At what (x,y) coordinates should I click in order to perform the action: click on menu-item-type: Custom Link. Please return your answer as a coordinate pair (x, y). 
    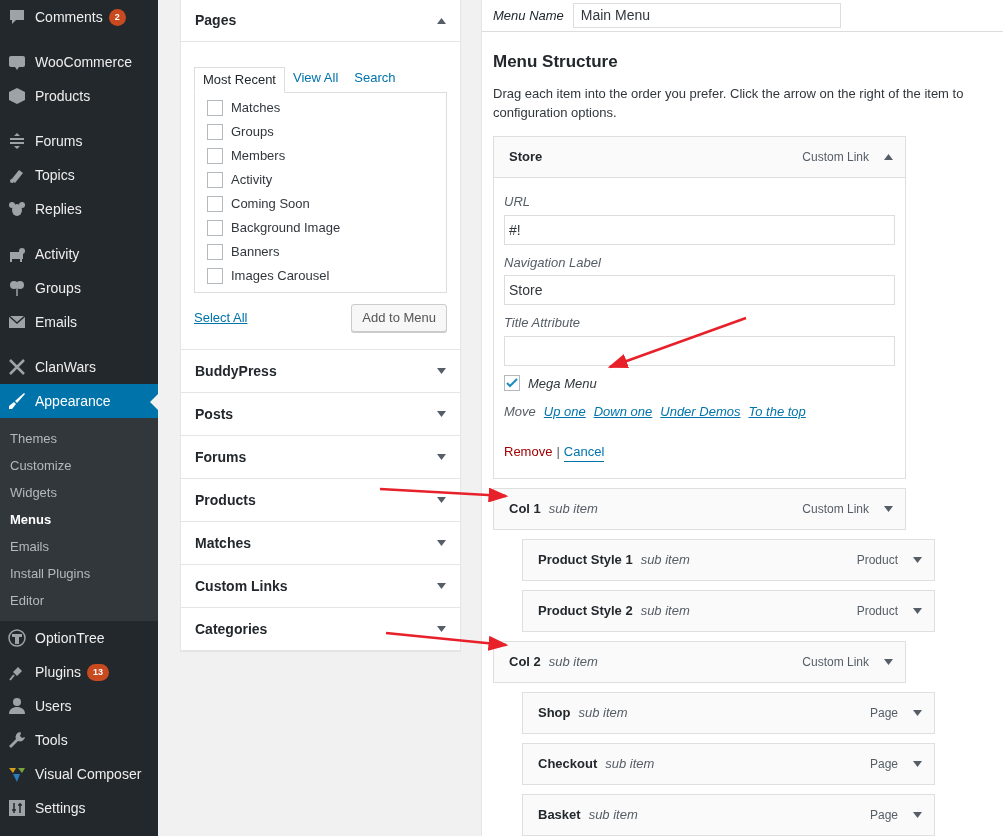
    Looking at the image, I should click on (835, 662).